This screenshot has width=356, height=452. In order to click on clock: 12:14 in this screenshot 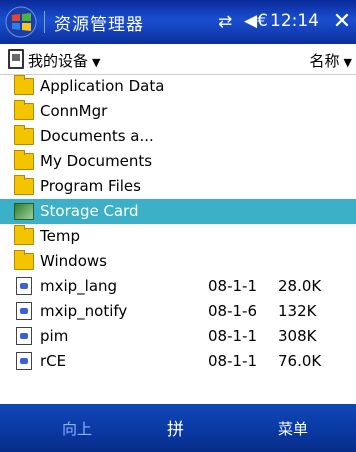, I will do `click(294, 21)`.